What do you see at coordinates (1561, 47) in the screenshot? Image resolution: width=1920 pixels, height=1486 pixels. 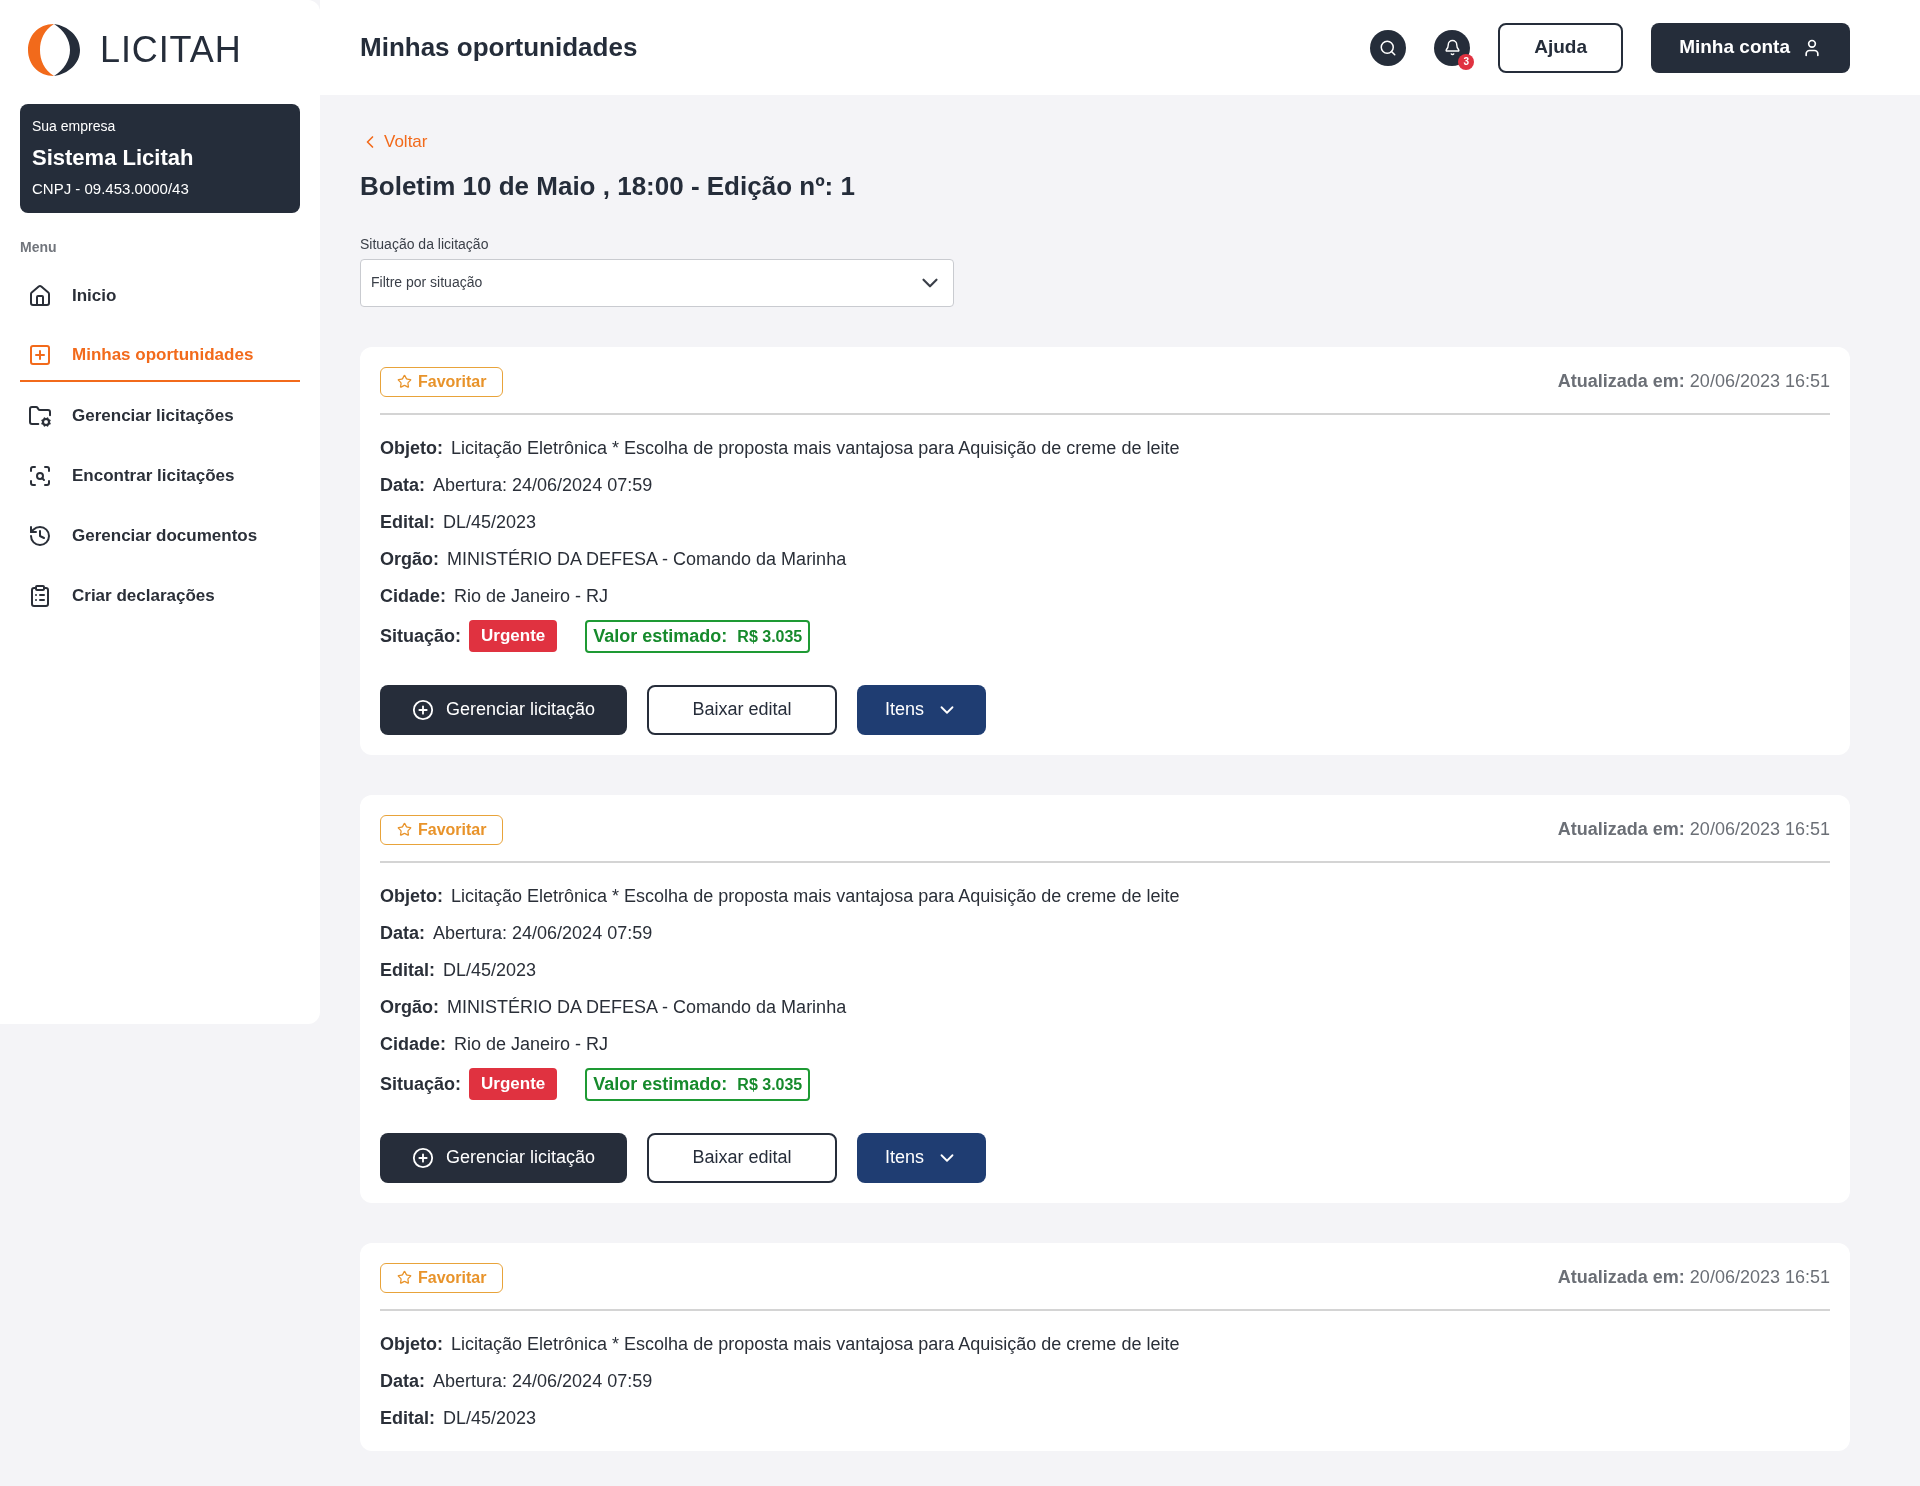 I see `help-button: Ajuda` at bounding box center [1561, 47].